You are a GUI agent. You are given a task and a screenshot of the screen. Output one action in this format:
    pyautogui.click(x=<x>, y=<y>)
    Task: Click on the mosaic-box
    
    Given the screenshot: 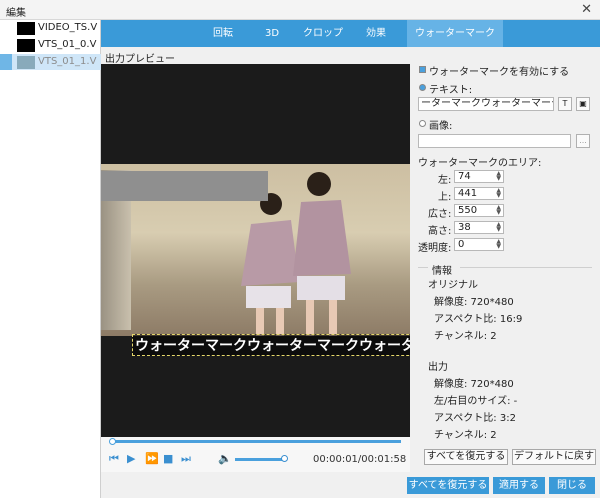 What is the action you would take?
    pyautogui.click(x=184, y=186)
    